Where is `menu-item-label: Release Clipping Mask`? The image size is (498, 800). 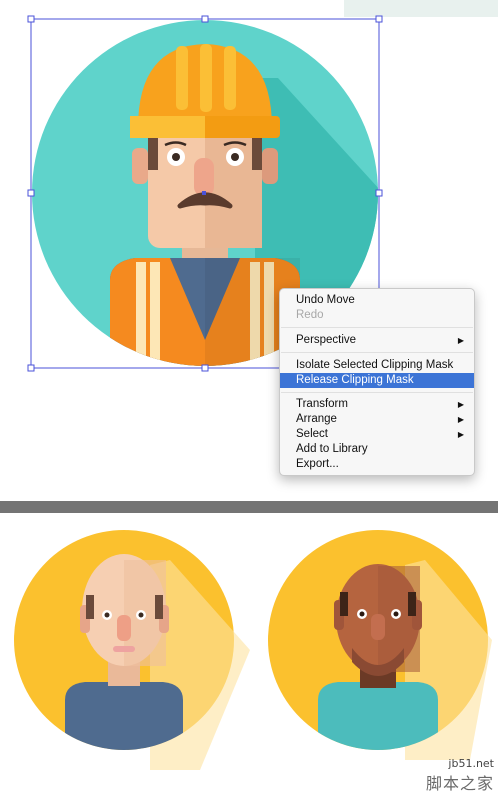
menu-item-label: Release Clipping Mask is located at coordinates (355, 380).